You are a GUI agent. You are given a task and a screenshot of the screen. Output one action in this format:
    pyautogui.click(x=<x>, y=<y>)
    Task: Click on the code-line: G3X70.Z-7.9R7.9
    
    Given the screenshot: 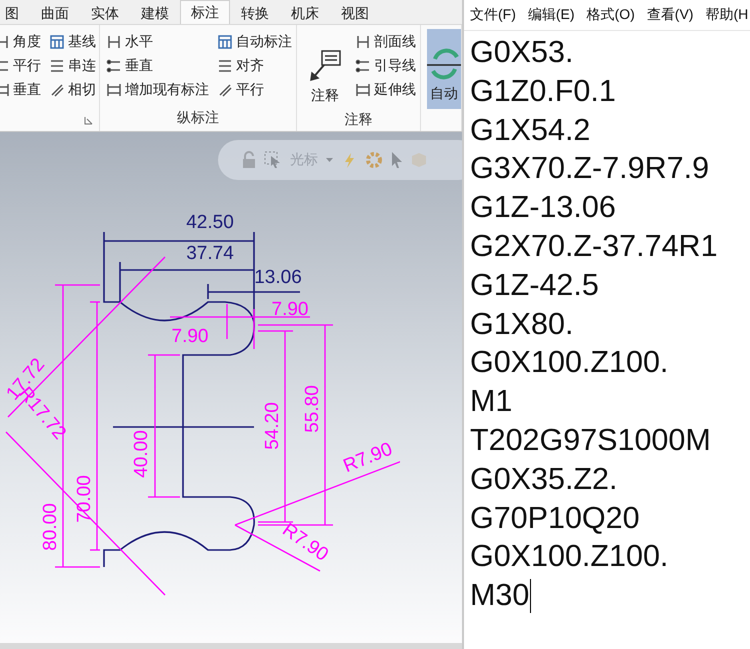 What is the action you would take?
    pyautogui.click(x=590, y=169)
    